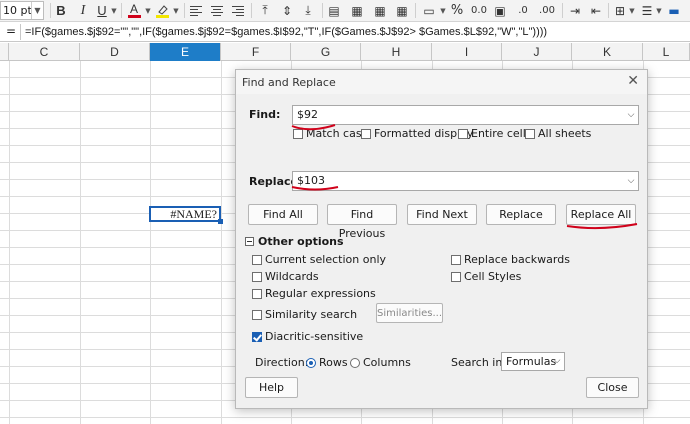 This screenshot has height=424, width=690. Describe the element at coordinates (193, 214) in the screenshot. I see `cell-value: #NAME?` at that location.